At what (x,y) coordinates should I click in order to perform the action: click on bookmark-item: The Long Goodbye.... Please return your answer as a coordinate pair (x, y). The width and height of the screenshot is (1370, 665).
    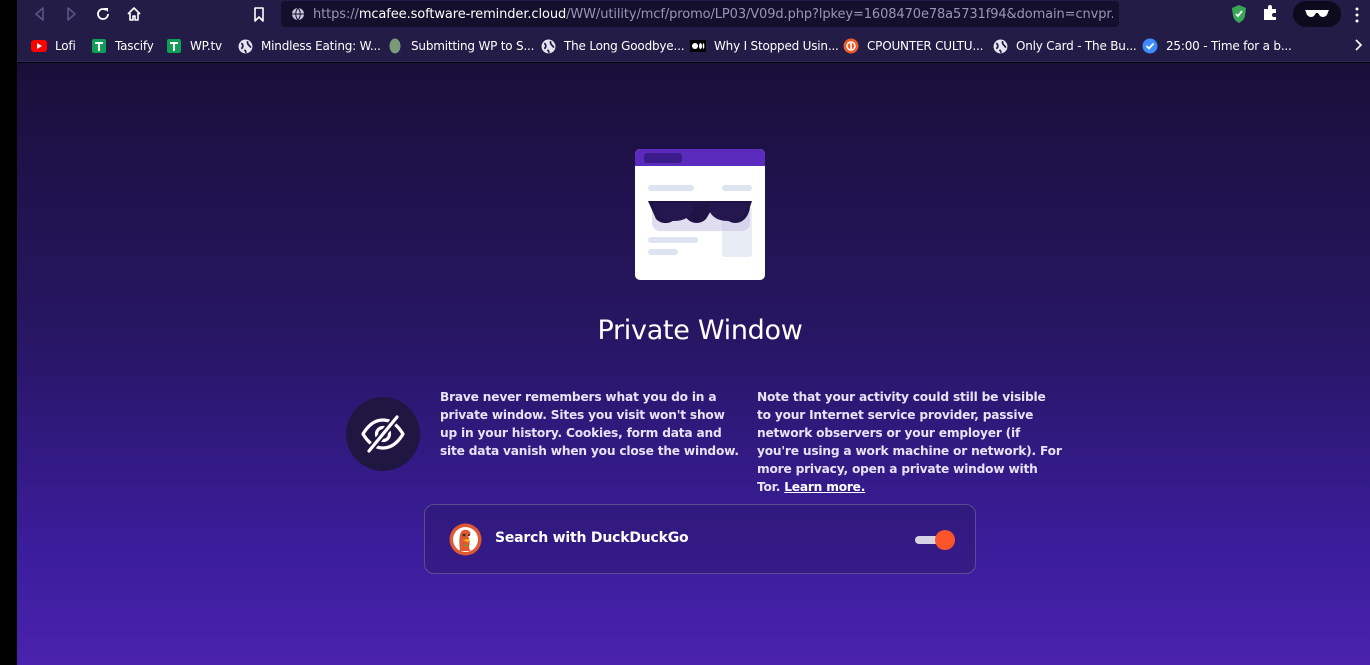
    Looking at the image, I should click on (612, 46).